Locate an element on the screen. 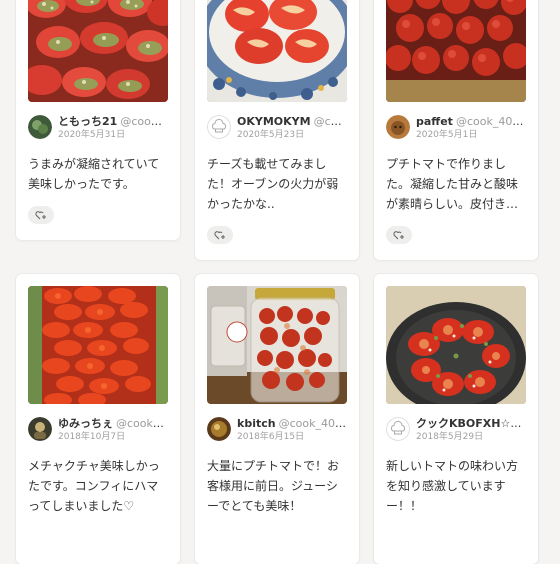 This screenshot has height=564, width=560. author-row: OKYMOKYM@cook... 2020年5月23日 is located at coordinates (277, 127).